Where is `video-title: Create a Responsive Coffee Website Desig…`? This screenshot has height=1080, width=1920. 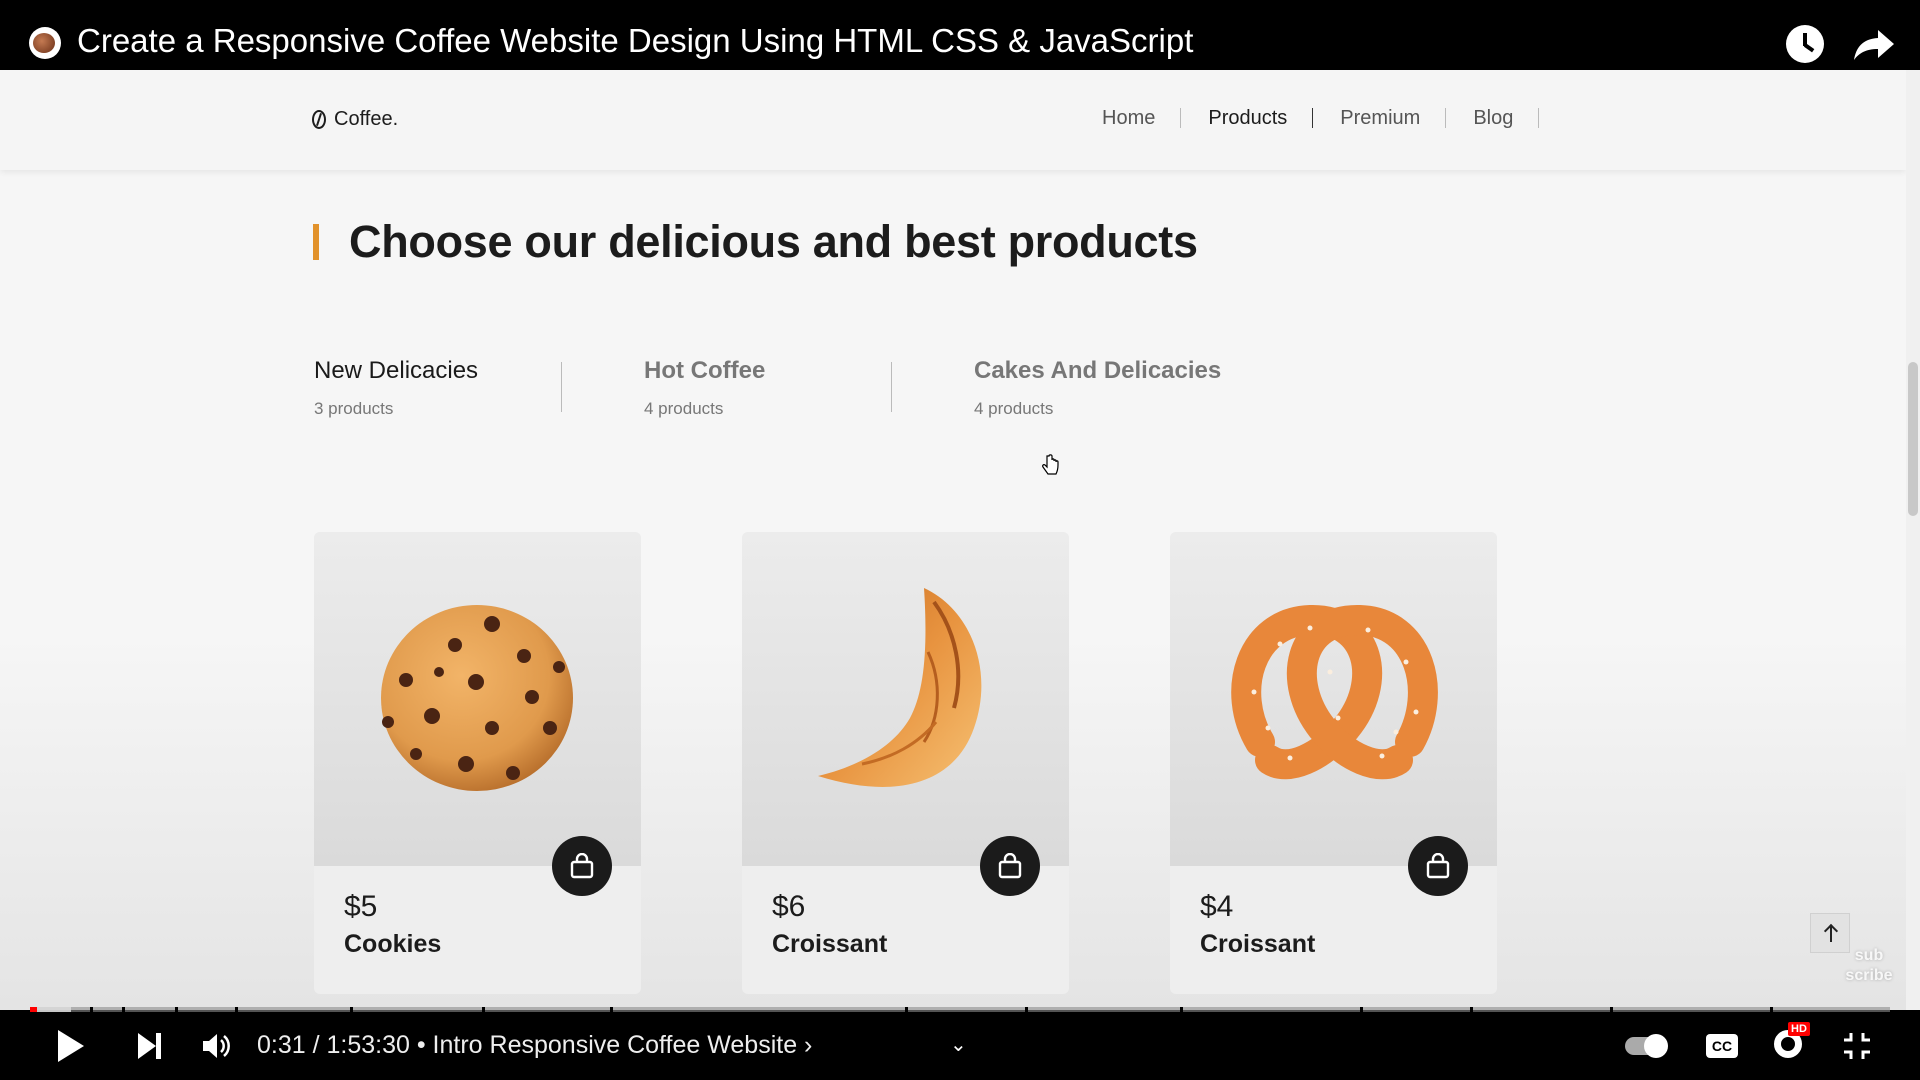 video-title: Create a Responsive Coffee Website Desig… is located at coordinates (635, 41).